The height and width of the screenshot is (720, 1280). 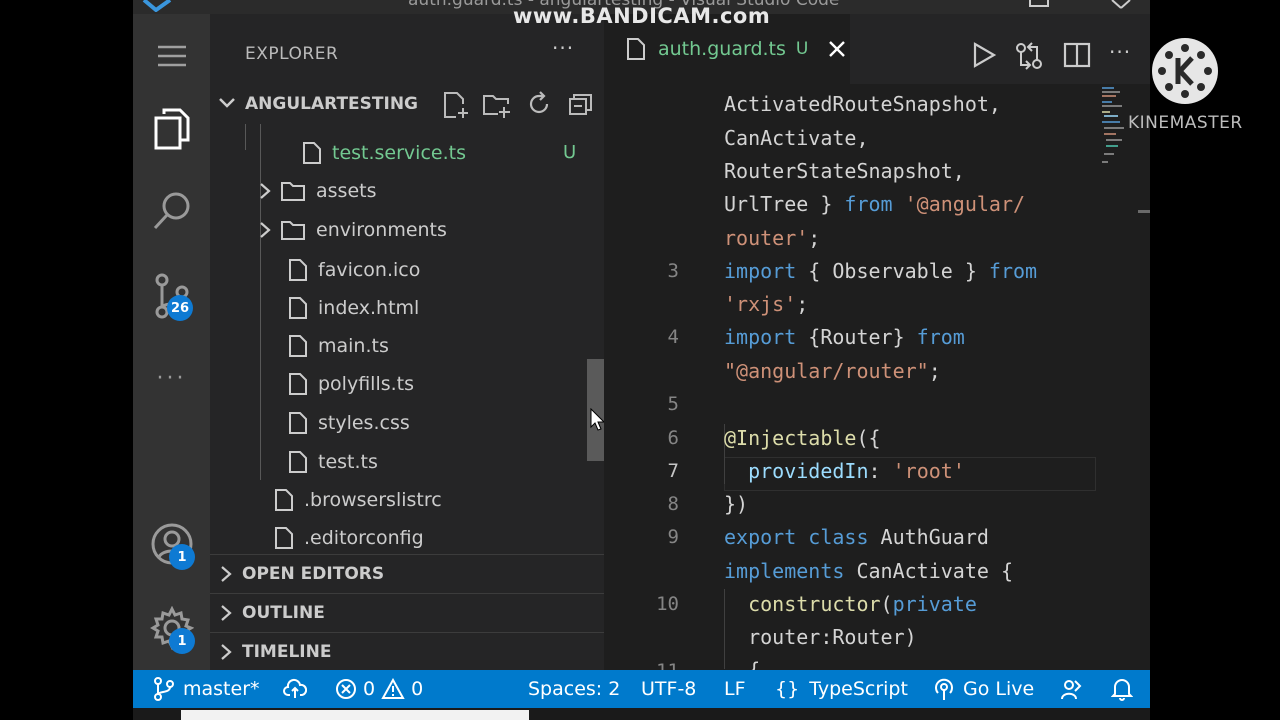 What do you see at coordinates (673, 404) in the screenshot?
I see `line-number: 5` at bounding box center [673, 404].